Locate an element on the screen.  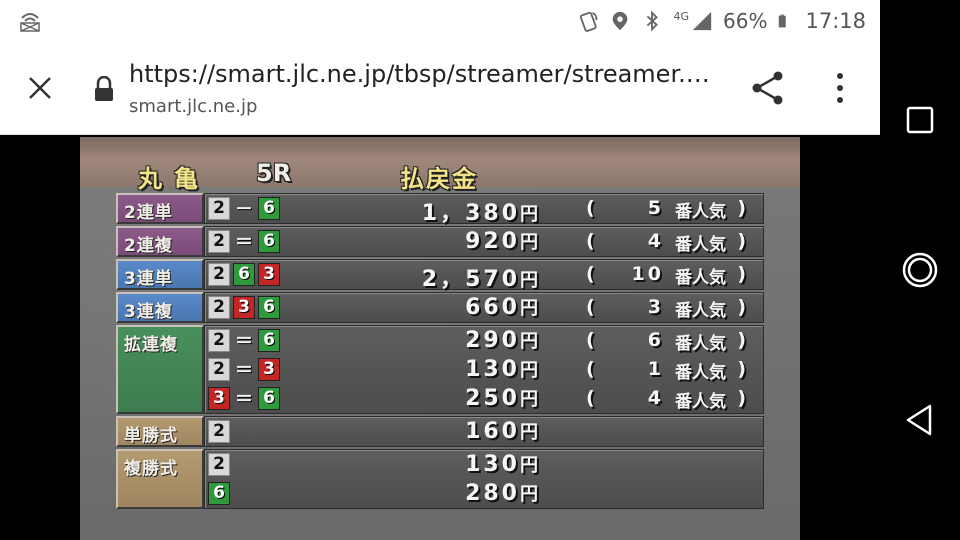
boat-combination: 2 － 6 is located at coordinates (245, 208).